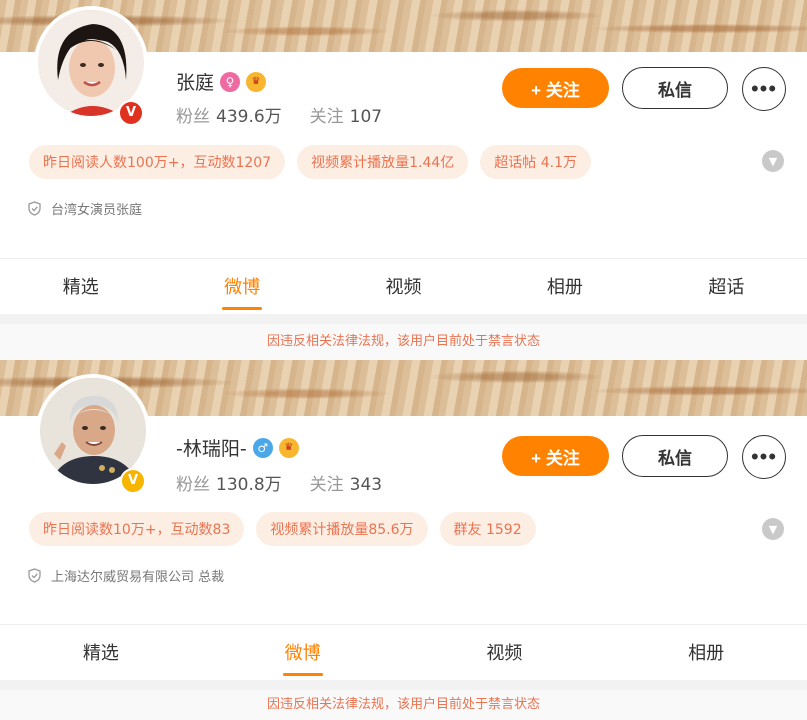 This screenshot has height=720, width=807. I want to click on verification-description: 上海达尔威贸易有限公司 总裁, so click(126, 575).